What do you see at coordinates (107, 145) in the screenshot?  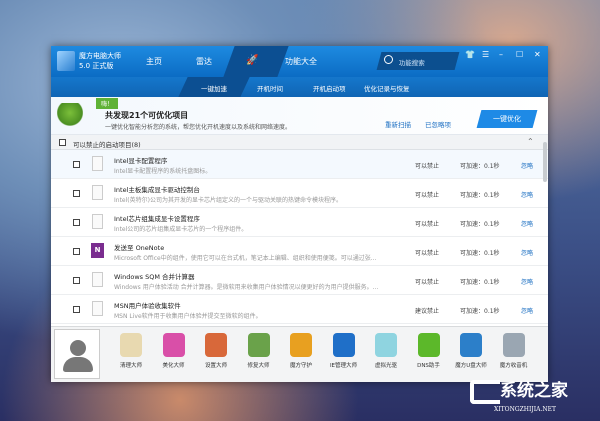 I see `group-title: 可以禁止的启动项目(8)` at bounding box center [107, 145].